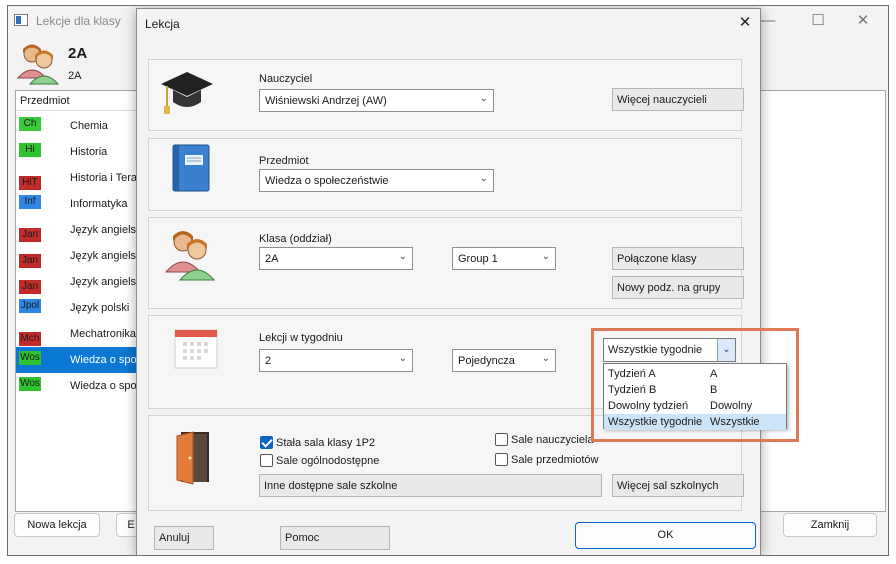  I want to click on teacher-select-value: Wiśniewski Andrzej (AW), so click(326, 101).